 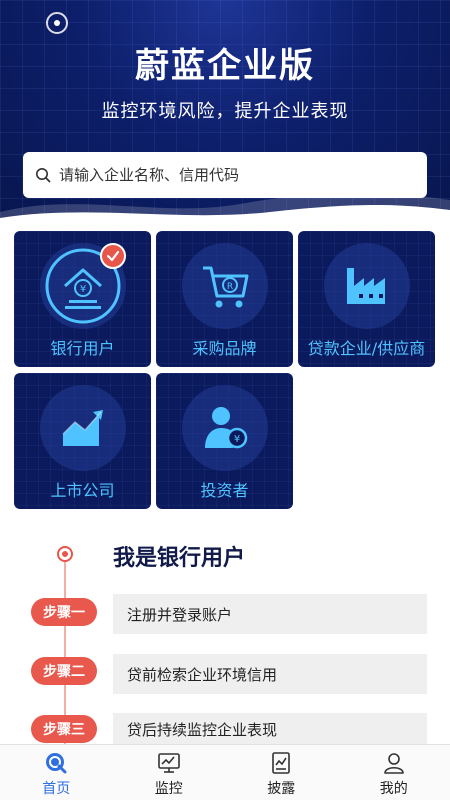 I want to click on step-text: 贷后持续监控企业表现, so click(x=270, y=729).